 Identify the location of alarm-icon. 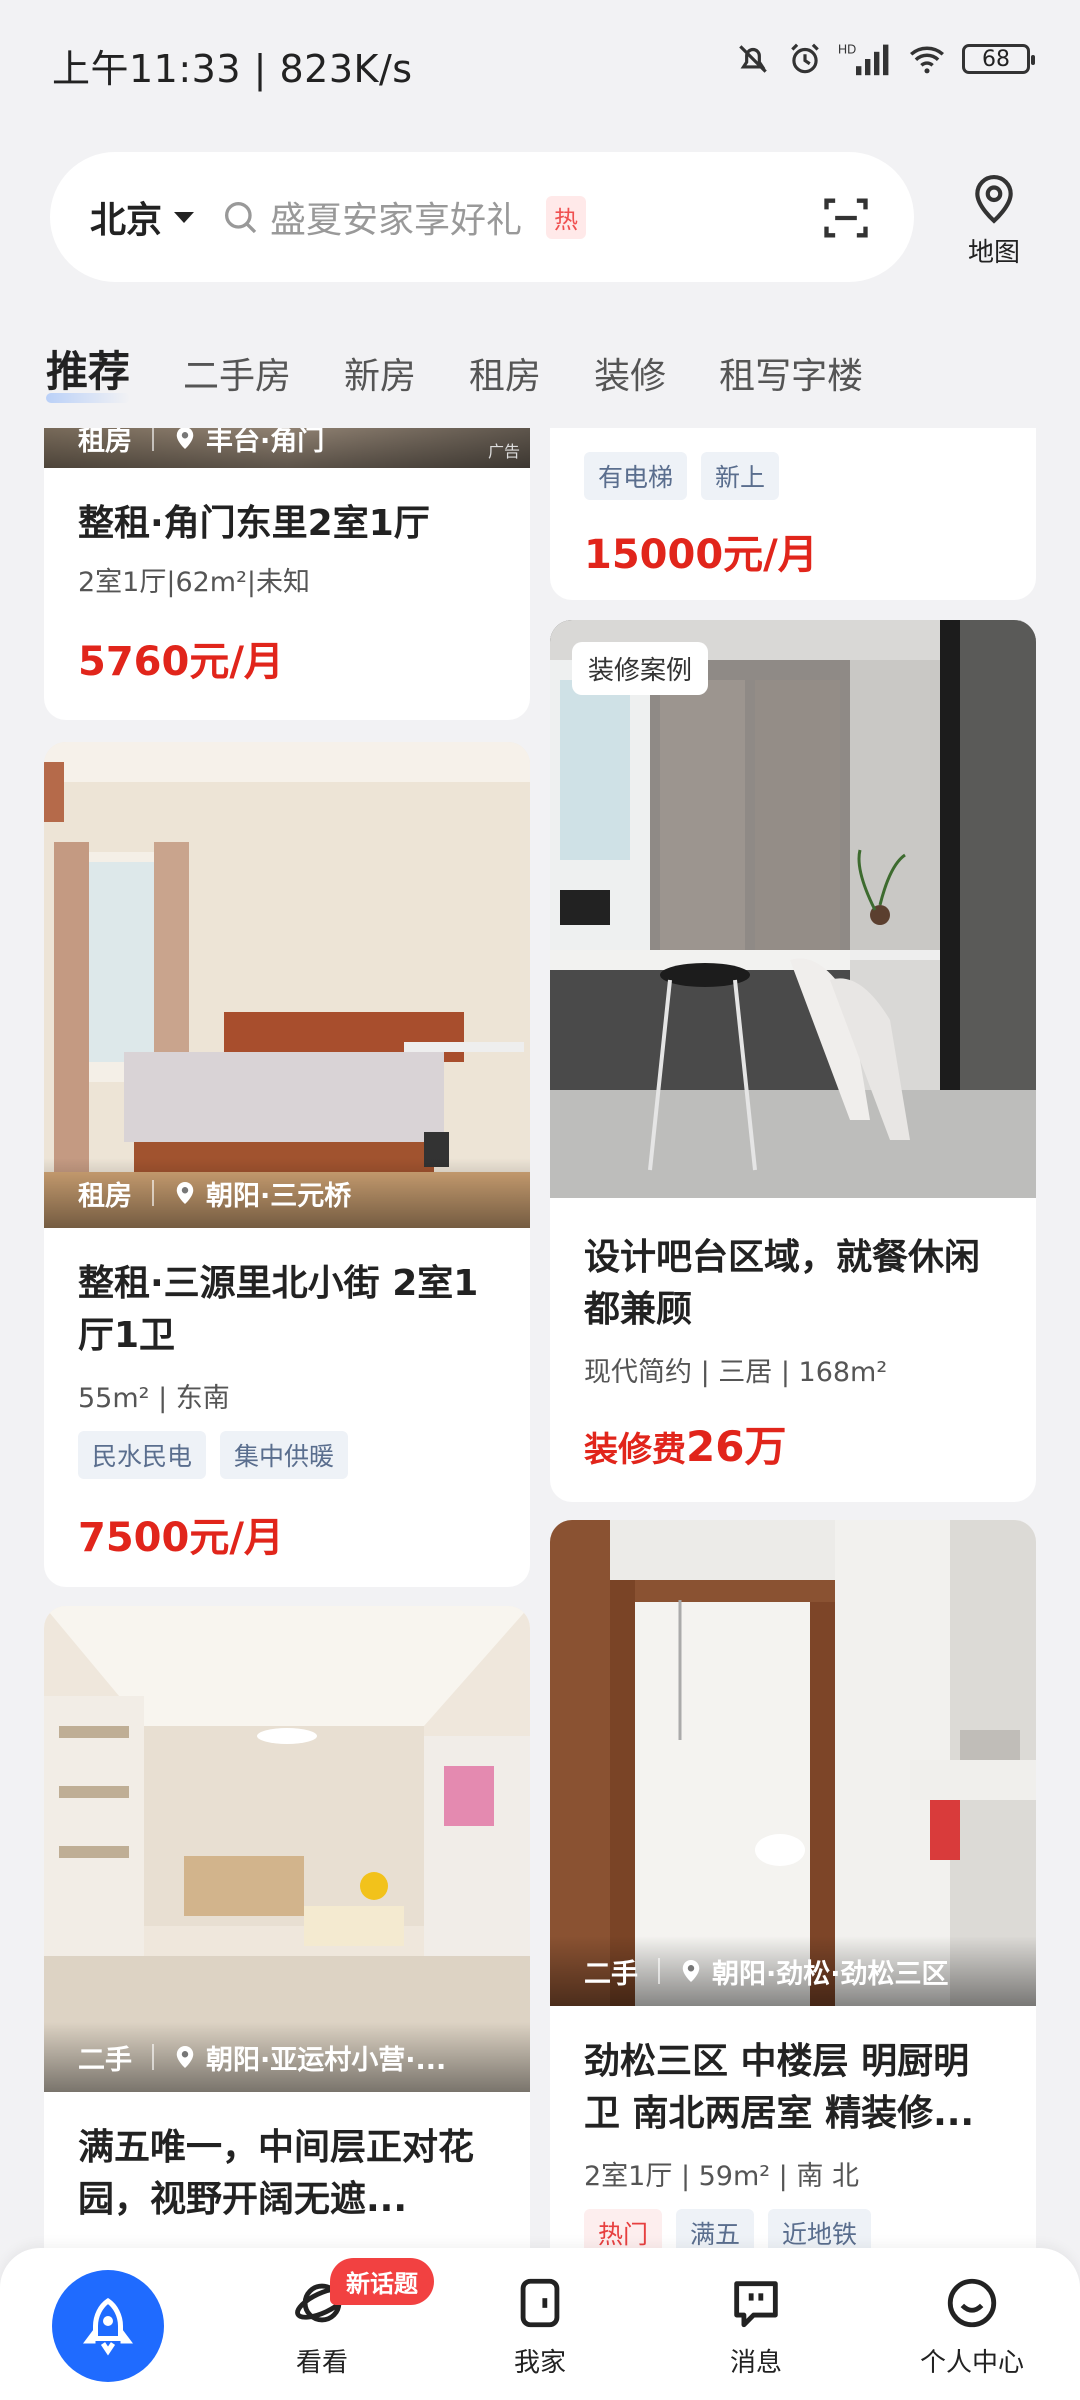
(805, 58).